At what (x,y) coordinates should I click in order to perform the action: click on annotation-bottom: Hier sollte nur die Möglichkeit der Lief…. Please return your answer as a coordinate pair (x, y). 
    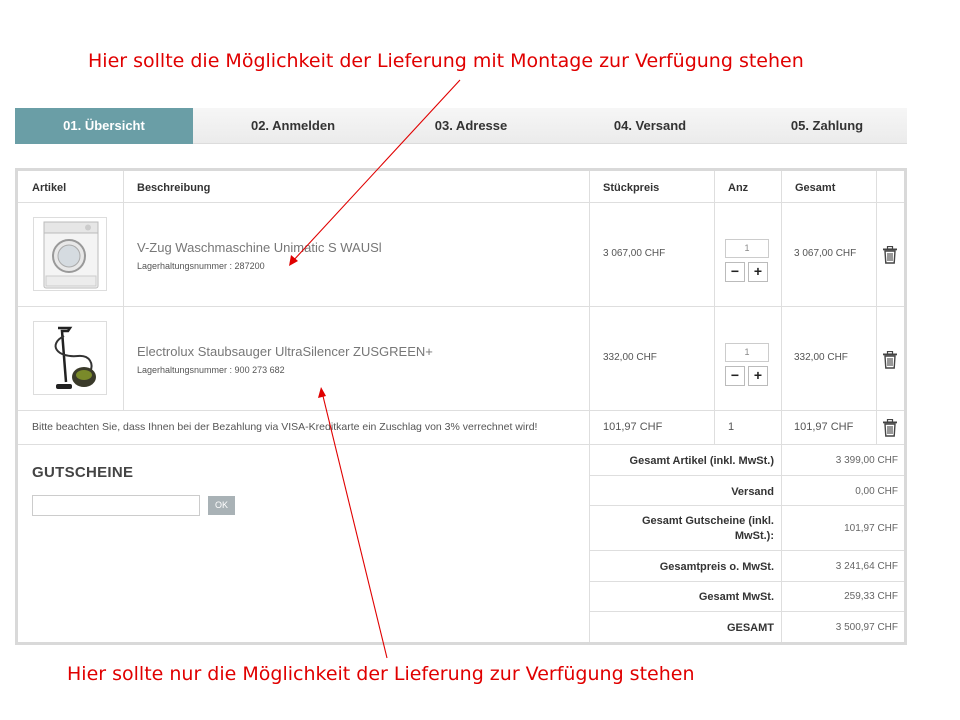
    Looking at the image, I should click on (381, 674).